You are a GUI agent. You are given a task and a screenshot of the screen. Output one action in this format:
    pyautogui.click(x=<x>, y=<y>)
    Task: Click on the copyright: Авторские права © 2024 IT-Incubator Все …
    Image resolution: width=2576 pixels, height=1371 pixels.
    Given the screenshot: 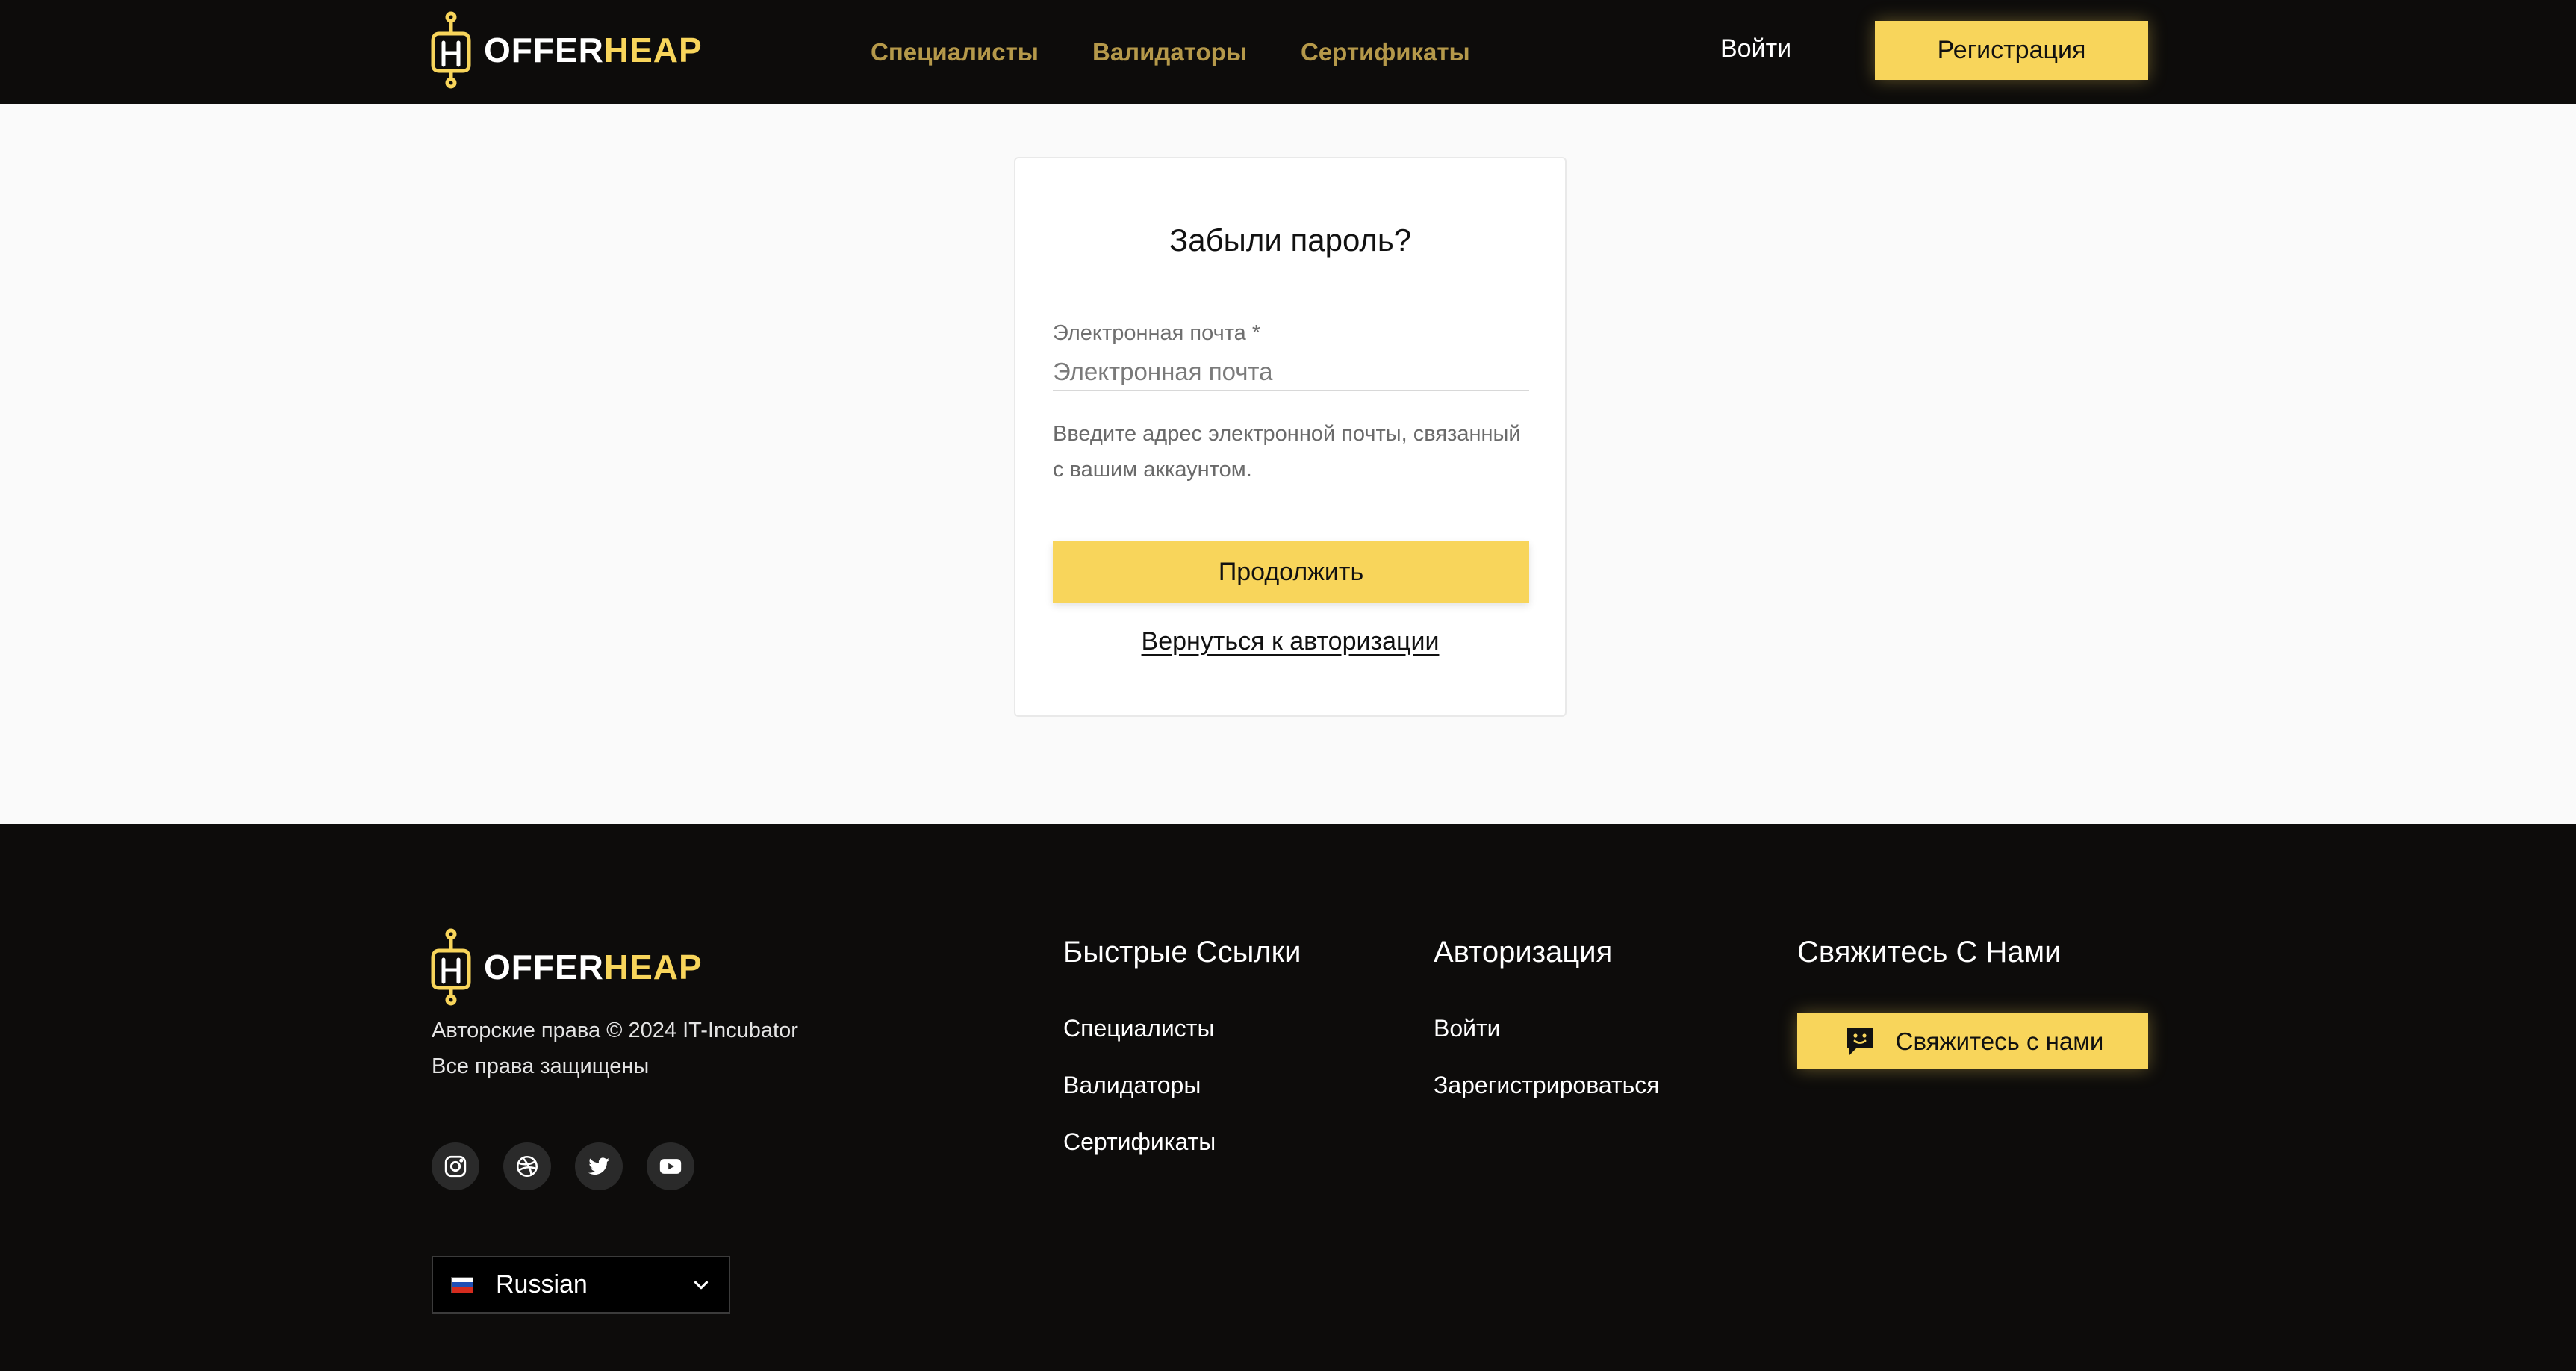 What is the action you would take?
    pyautogui.click(x=615, y=1048)
    